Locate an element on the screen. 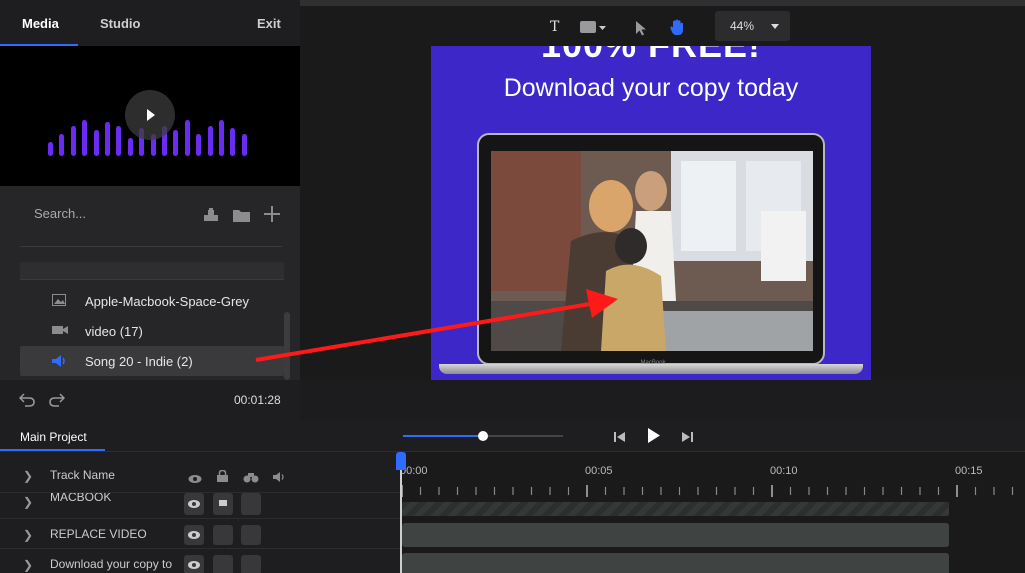  track-row: ❯ Download your copy to is located at coordinates (200, 560).